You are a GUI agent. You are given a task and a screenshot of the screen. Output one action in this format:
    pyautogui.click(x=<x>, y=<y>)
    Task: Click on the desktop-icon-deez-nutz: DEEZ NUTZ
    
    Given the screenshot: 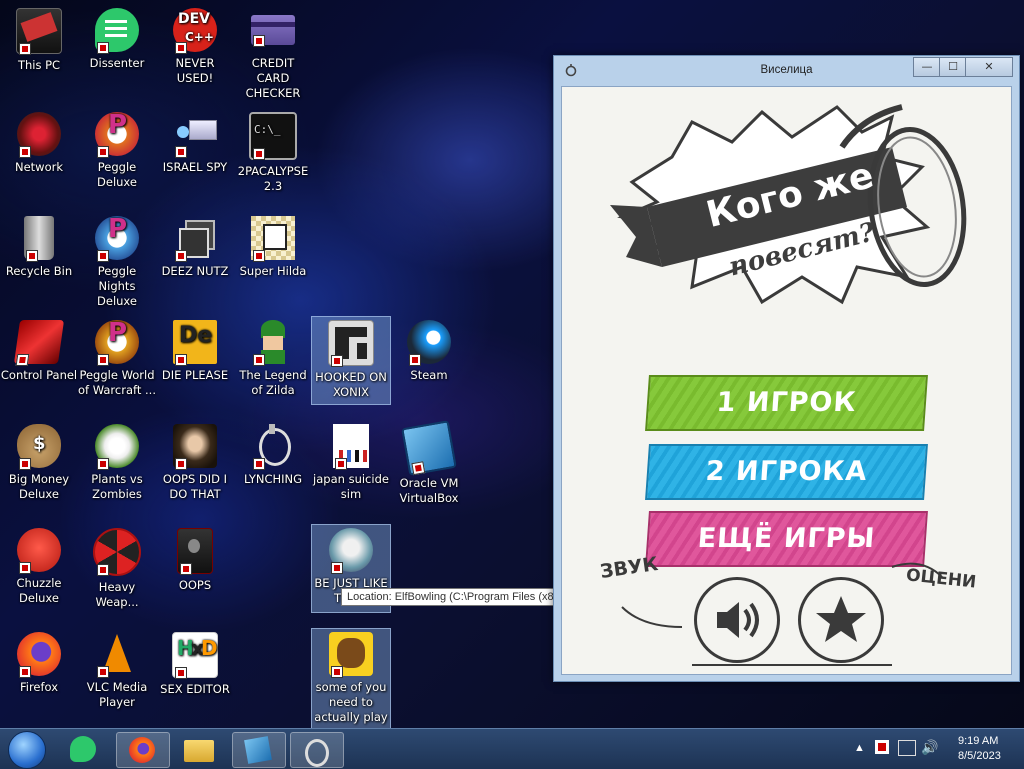 What is the action you would take?
    pyautogui.click(x=195, y=247)
    